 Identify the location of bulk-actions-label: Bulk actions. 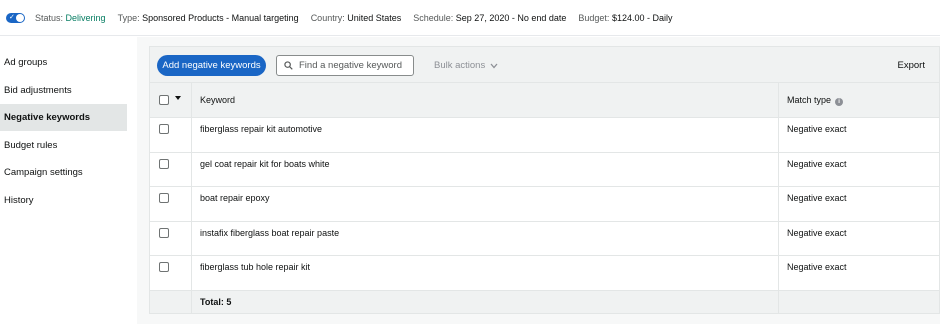
(460, 65).